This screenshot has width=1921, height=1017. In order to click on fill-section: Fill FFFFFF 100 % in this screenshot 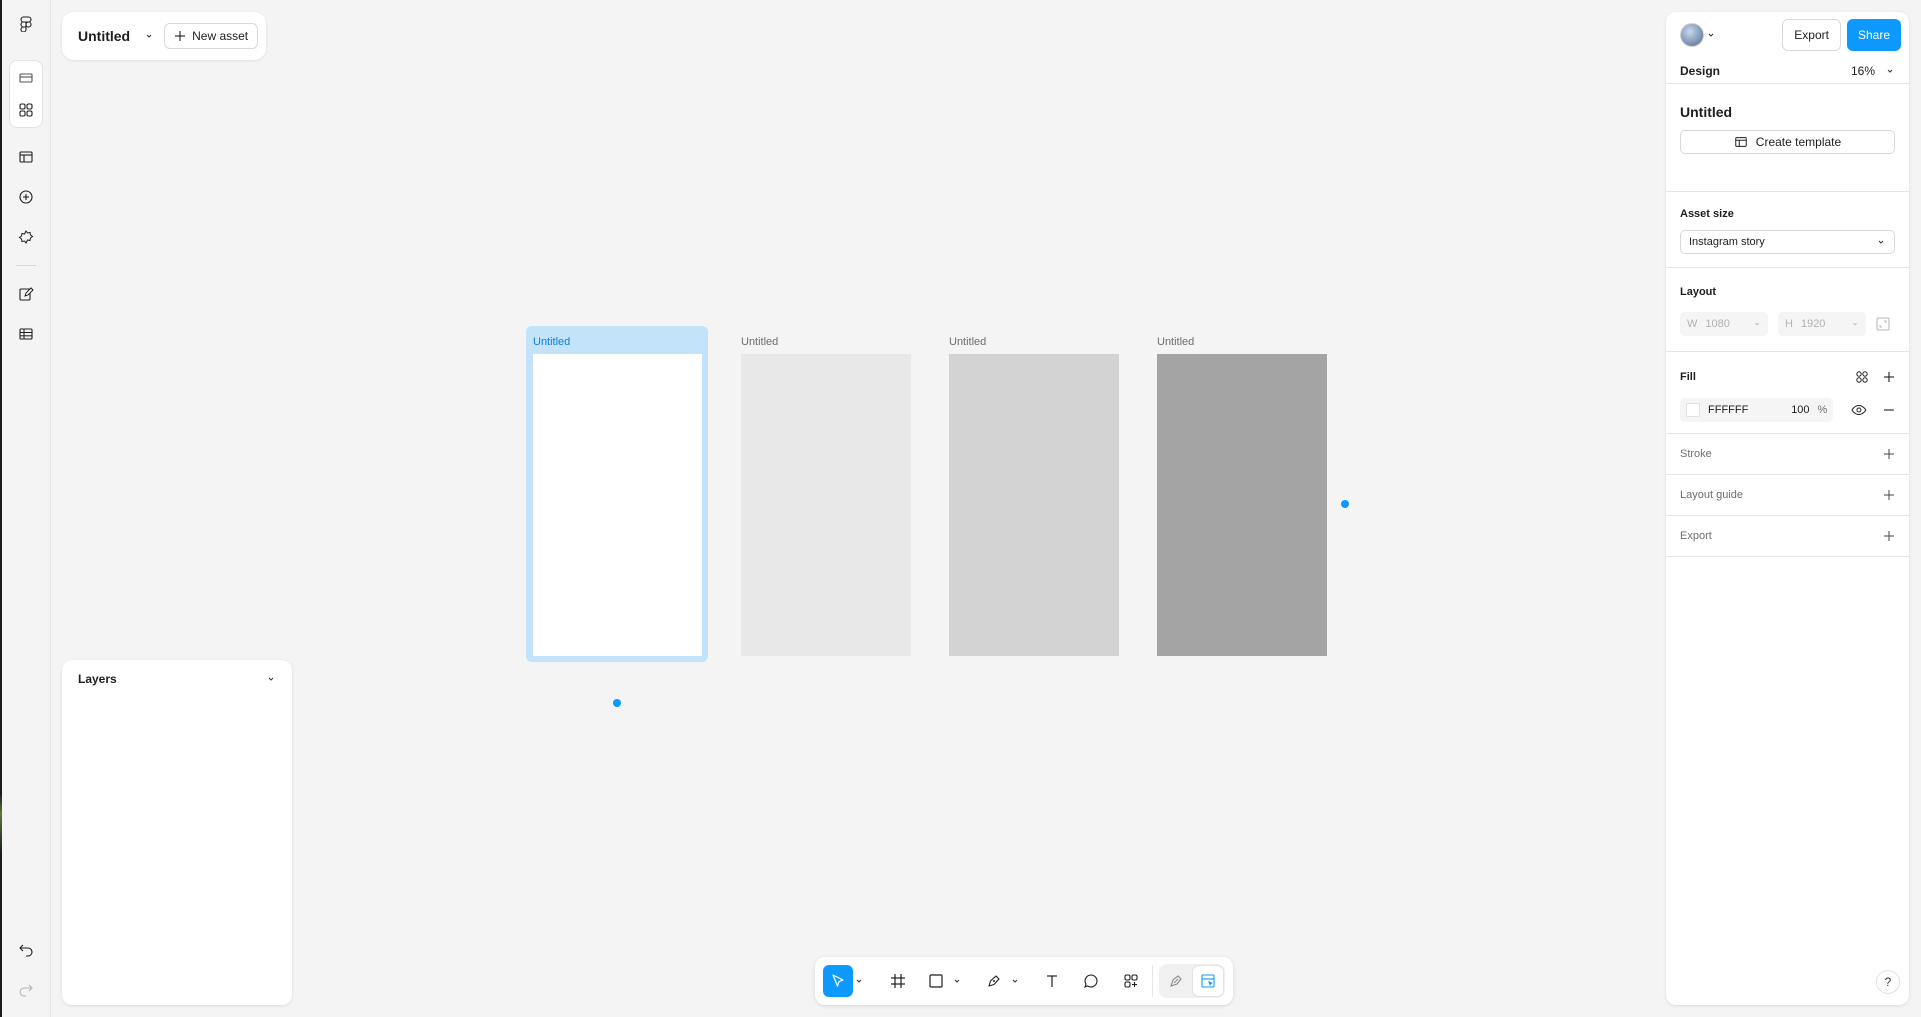, I will do `click(1787, 393)`.